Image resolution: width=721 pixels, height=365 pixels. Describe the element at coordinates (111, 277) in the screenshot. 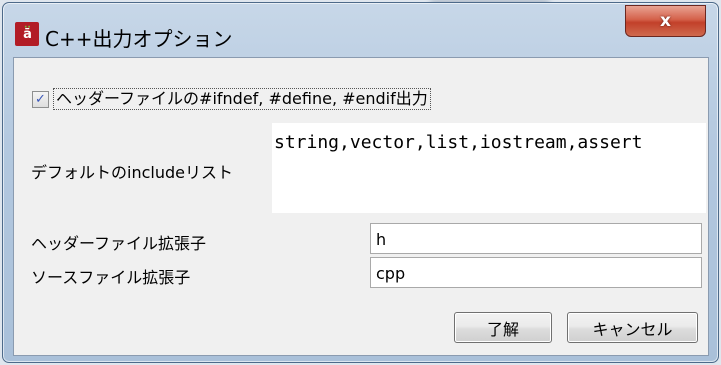

I see `source-extension-label: ソースファイル拡張子` at that location.